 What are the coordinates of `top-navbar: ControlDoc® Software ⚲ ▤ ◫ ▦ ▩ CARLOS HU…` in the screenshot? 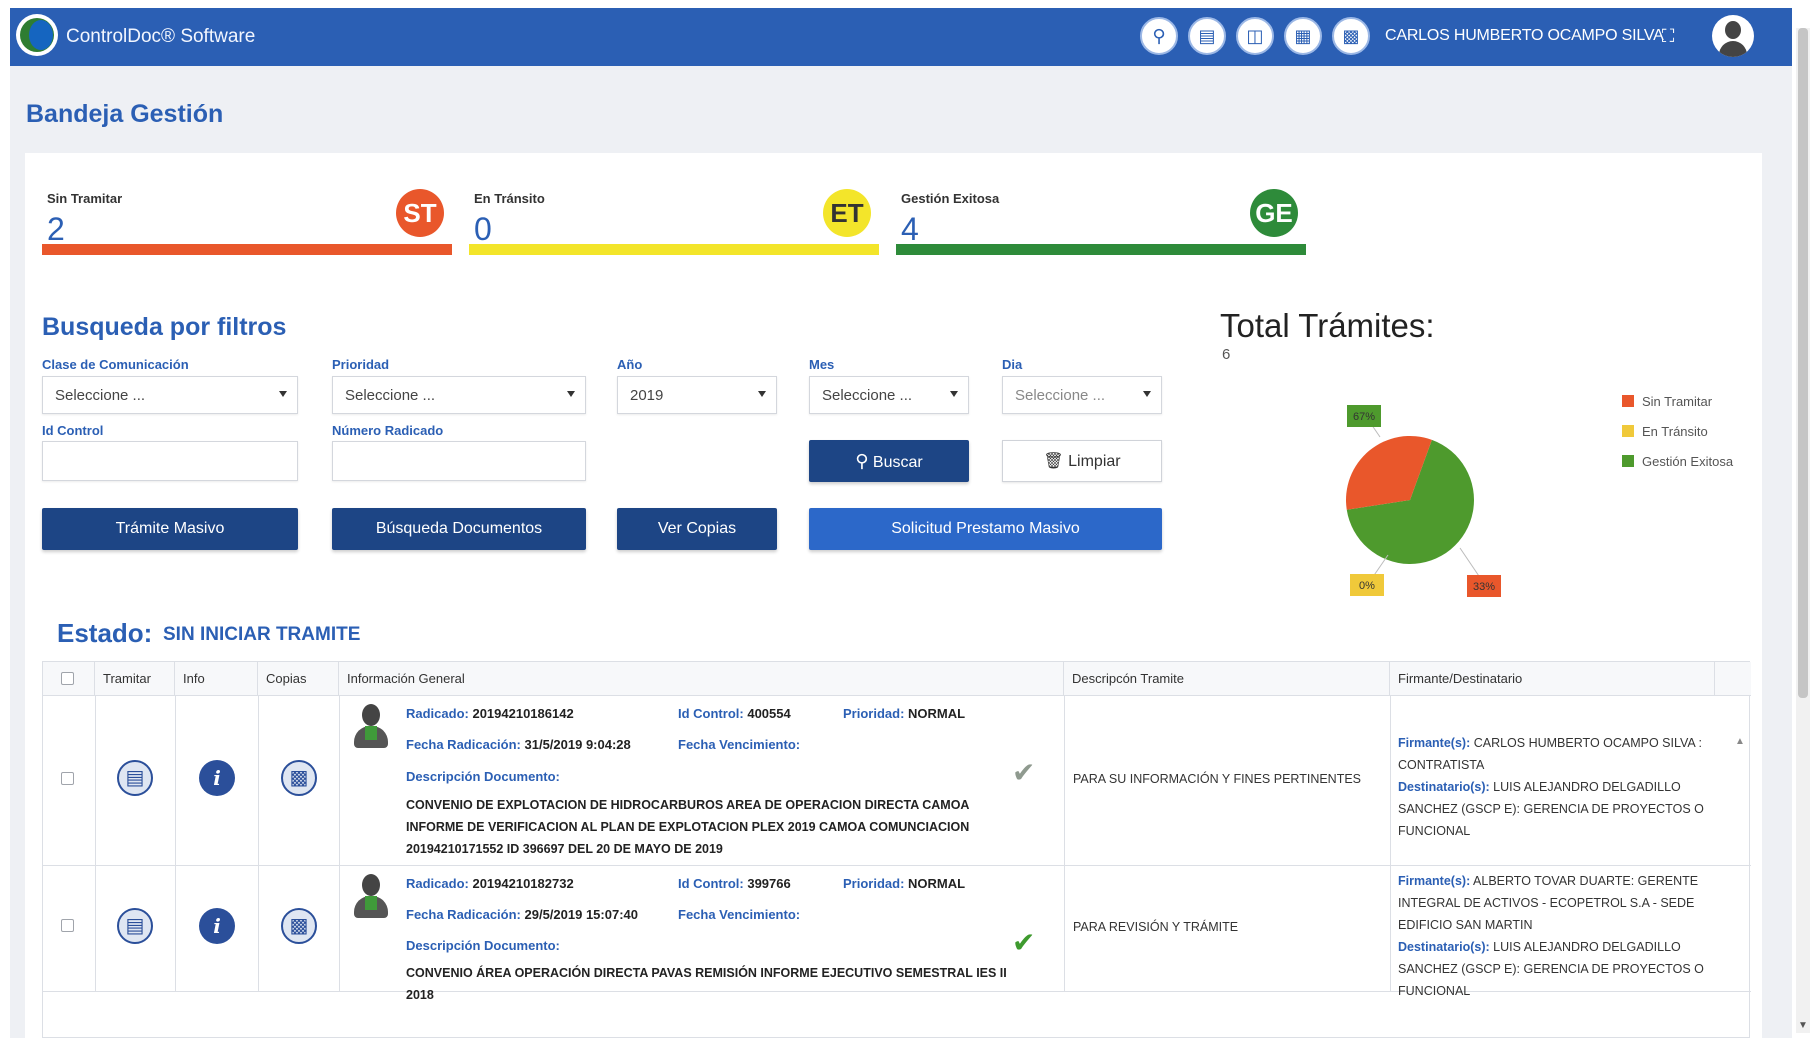 It's located at (901, 37).